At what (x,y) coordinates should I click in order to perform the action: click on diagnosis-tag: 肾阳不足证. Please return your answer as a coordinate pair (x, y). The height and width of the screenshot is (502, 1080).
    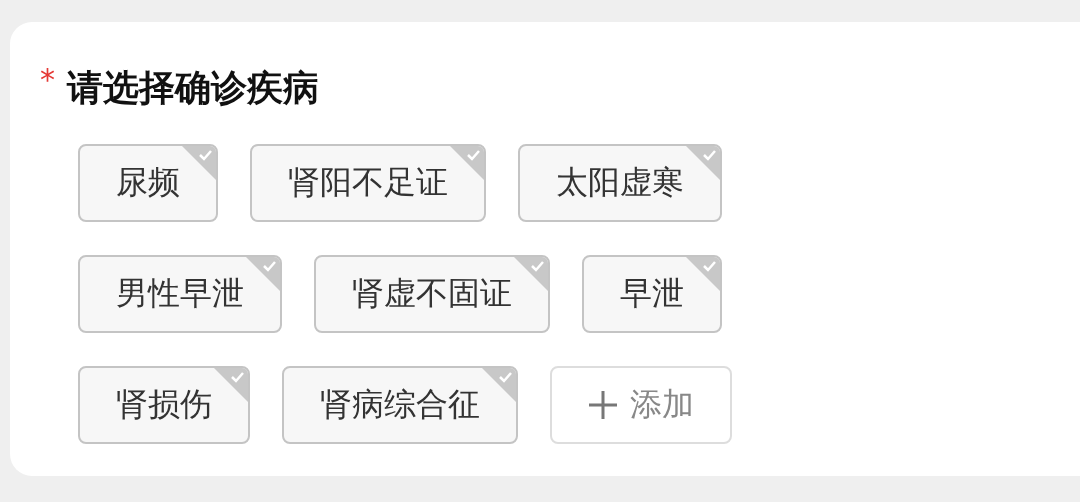
    Looking at the image, I should click on (368, 183).